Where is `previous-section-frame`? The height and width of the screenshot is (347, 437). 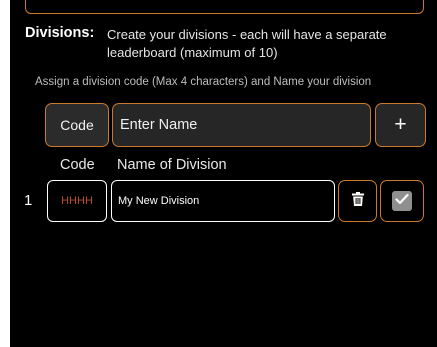 previous-section-frame is located at coordinates (224, 7).